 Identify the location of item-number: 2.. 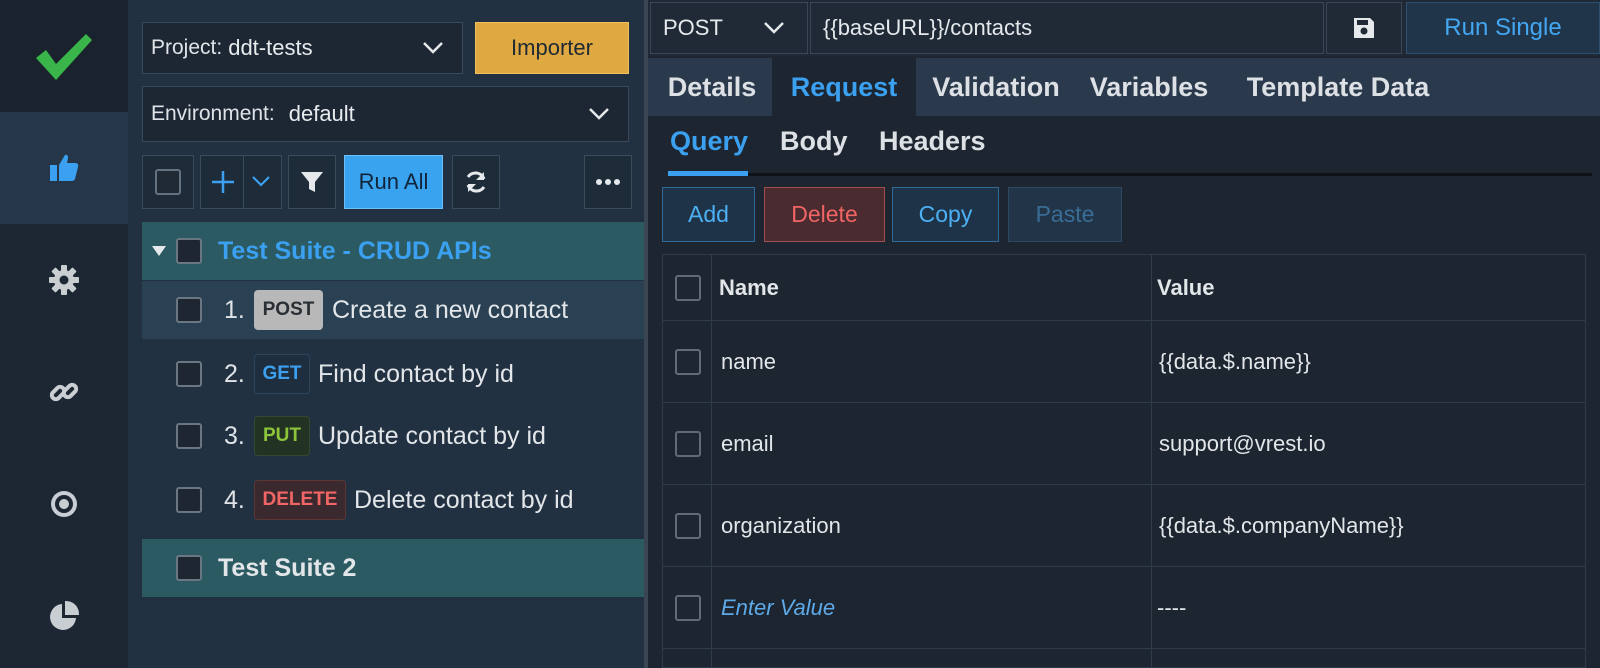
(234, 373).